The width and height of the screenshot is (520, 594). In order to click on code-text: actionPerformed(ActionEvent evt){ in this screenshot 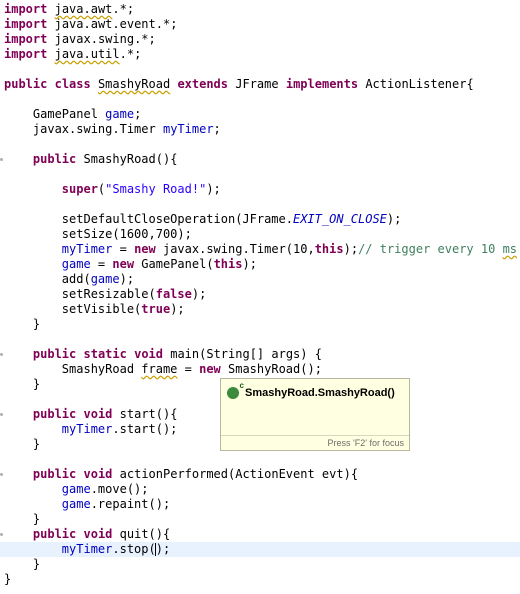, I will do `click(239, 474)`.